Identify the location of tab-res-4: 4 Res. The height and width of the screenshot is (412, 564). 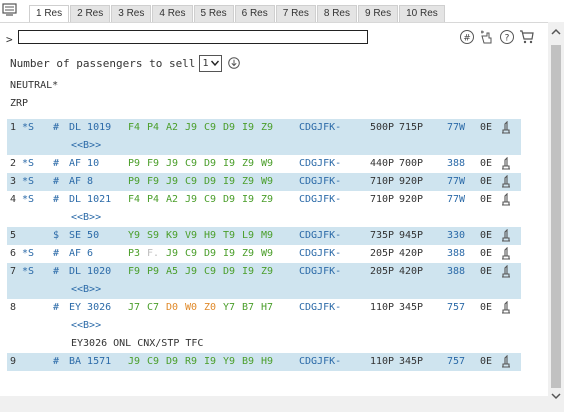
(172, 13).